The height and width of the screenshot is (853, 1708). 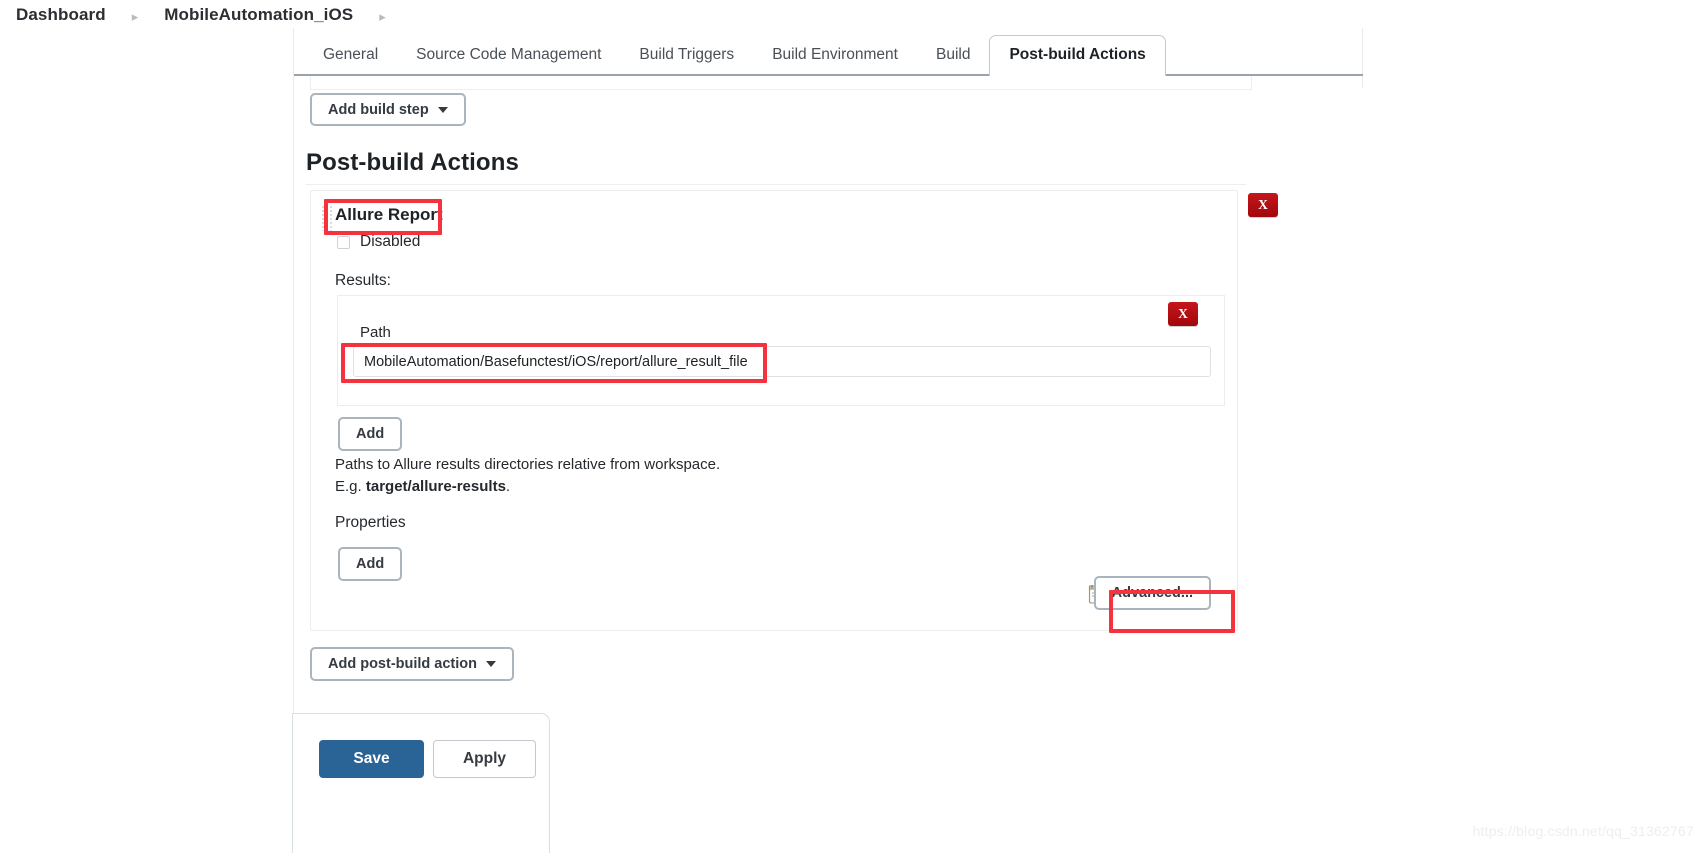 What do you see at coordinates (61, 15) in the screenshot?
I see `breadcrumb-item-dashboard: Dashboard` at bounding box center [61, 15].